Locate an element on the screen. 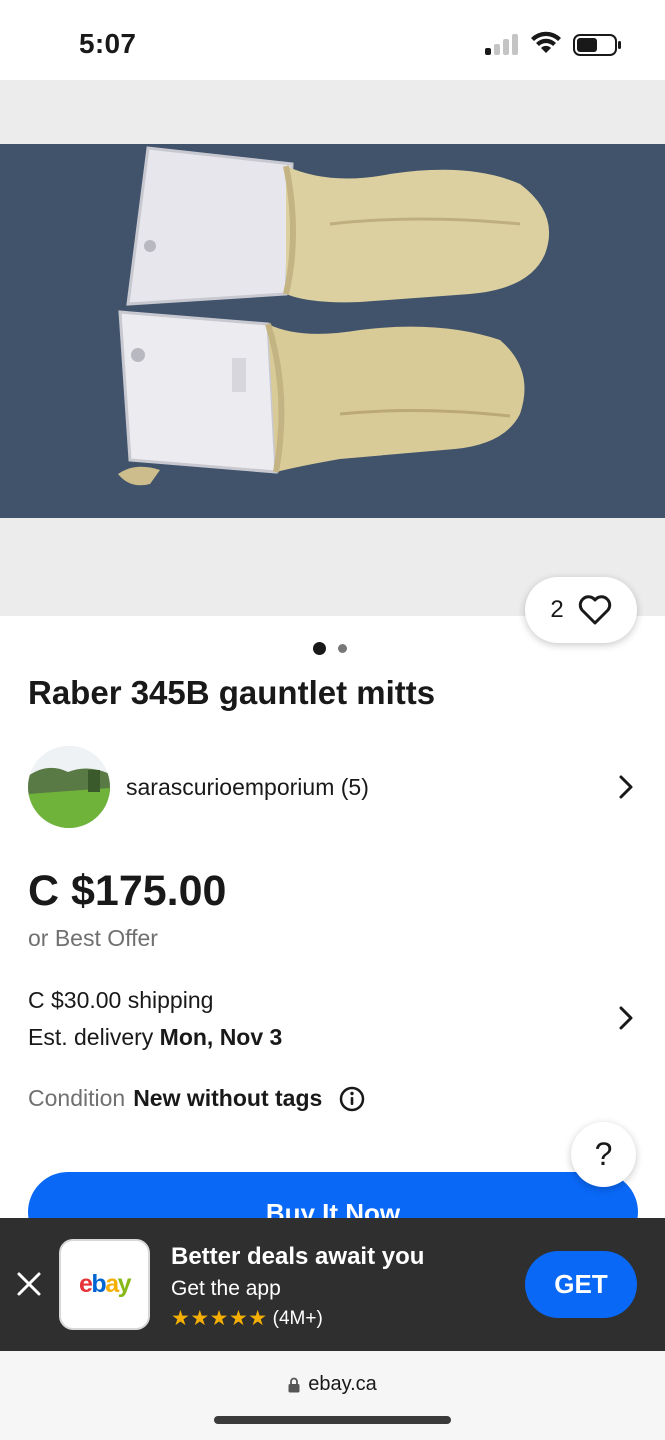 Image resolution: width=665 pixels, height=1440 pixels. shipping-cost: C $30.00 shipping is located at coordinates (121, 1000).